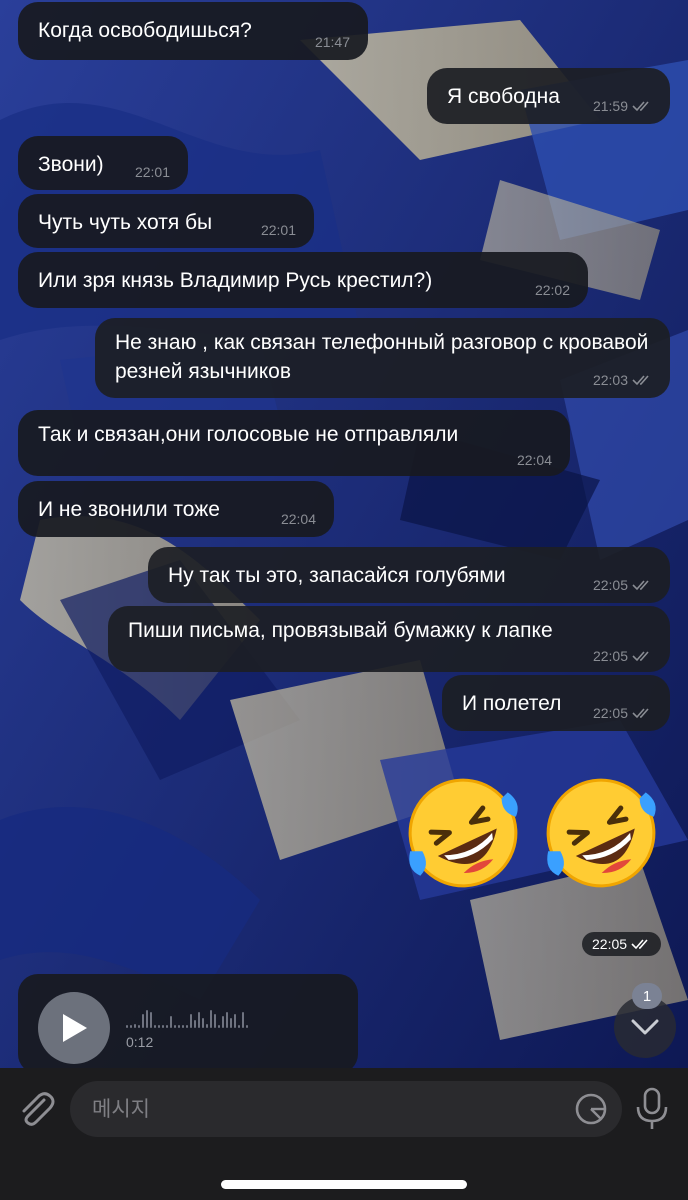 The height and width of the screenshot is (1200, 688). Describe the element at coordinates (610, 106) in the screenshot. I see `message-time: 21:59` at that location.